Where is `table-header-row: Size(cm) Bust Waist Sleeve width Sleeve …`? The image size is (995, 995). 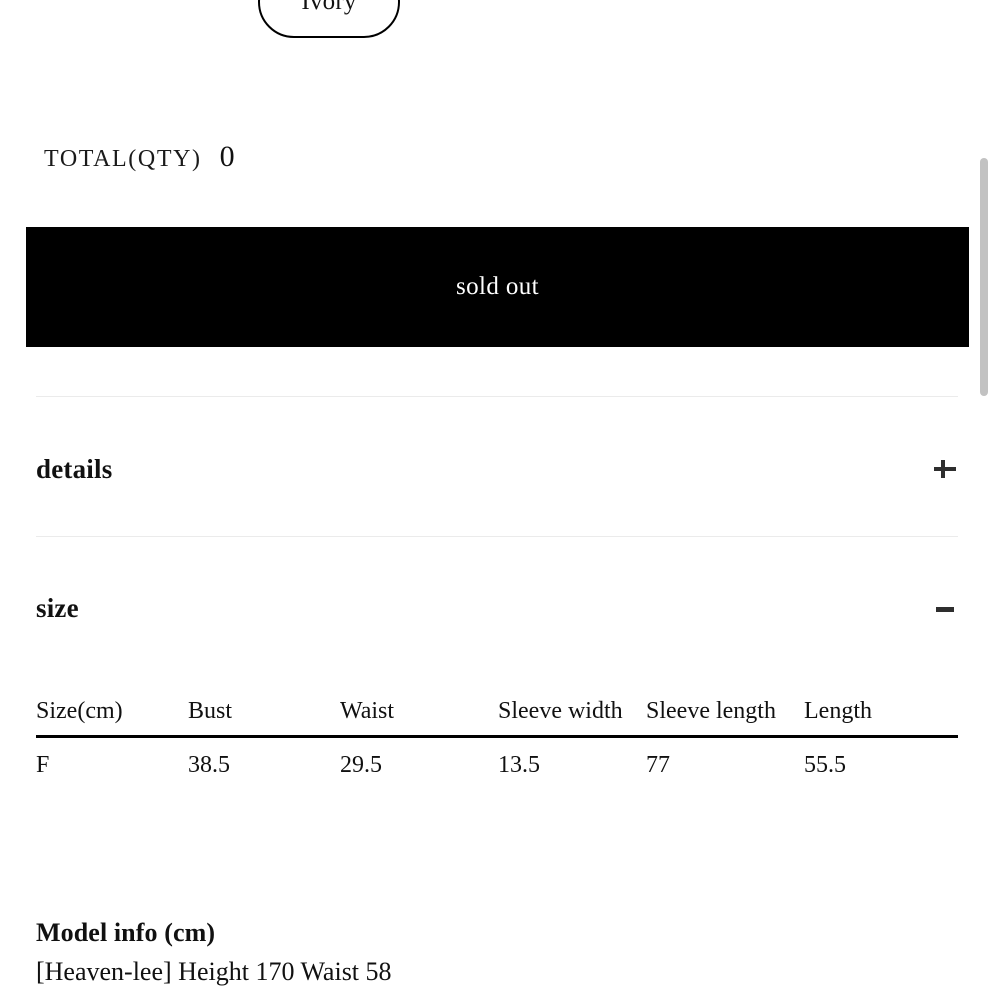 table-header-row: Size(cm) Bust Waist Sleeve width Sleeve … is located at coordinates (497, 717).